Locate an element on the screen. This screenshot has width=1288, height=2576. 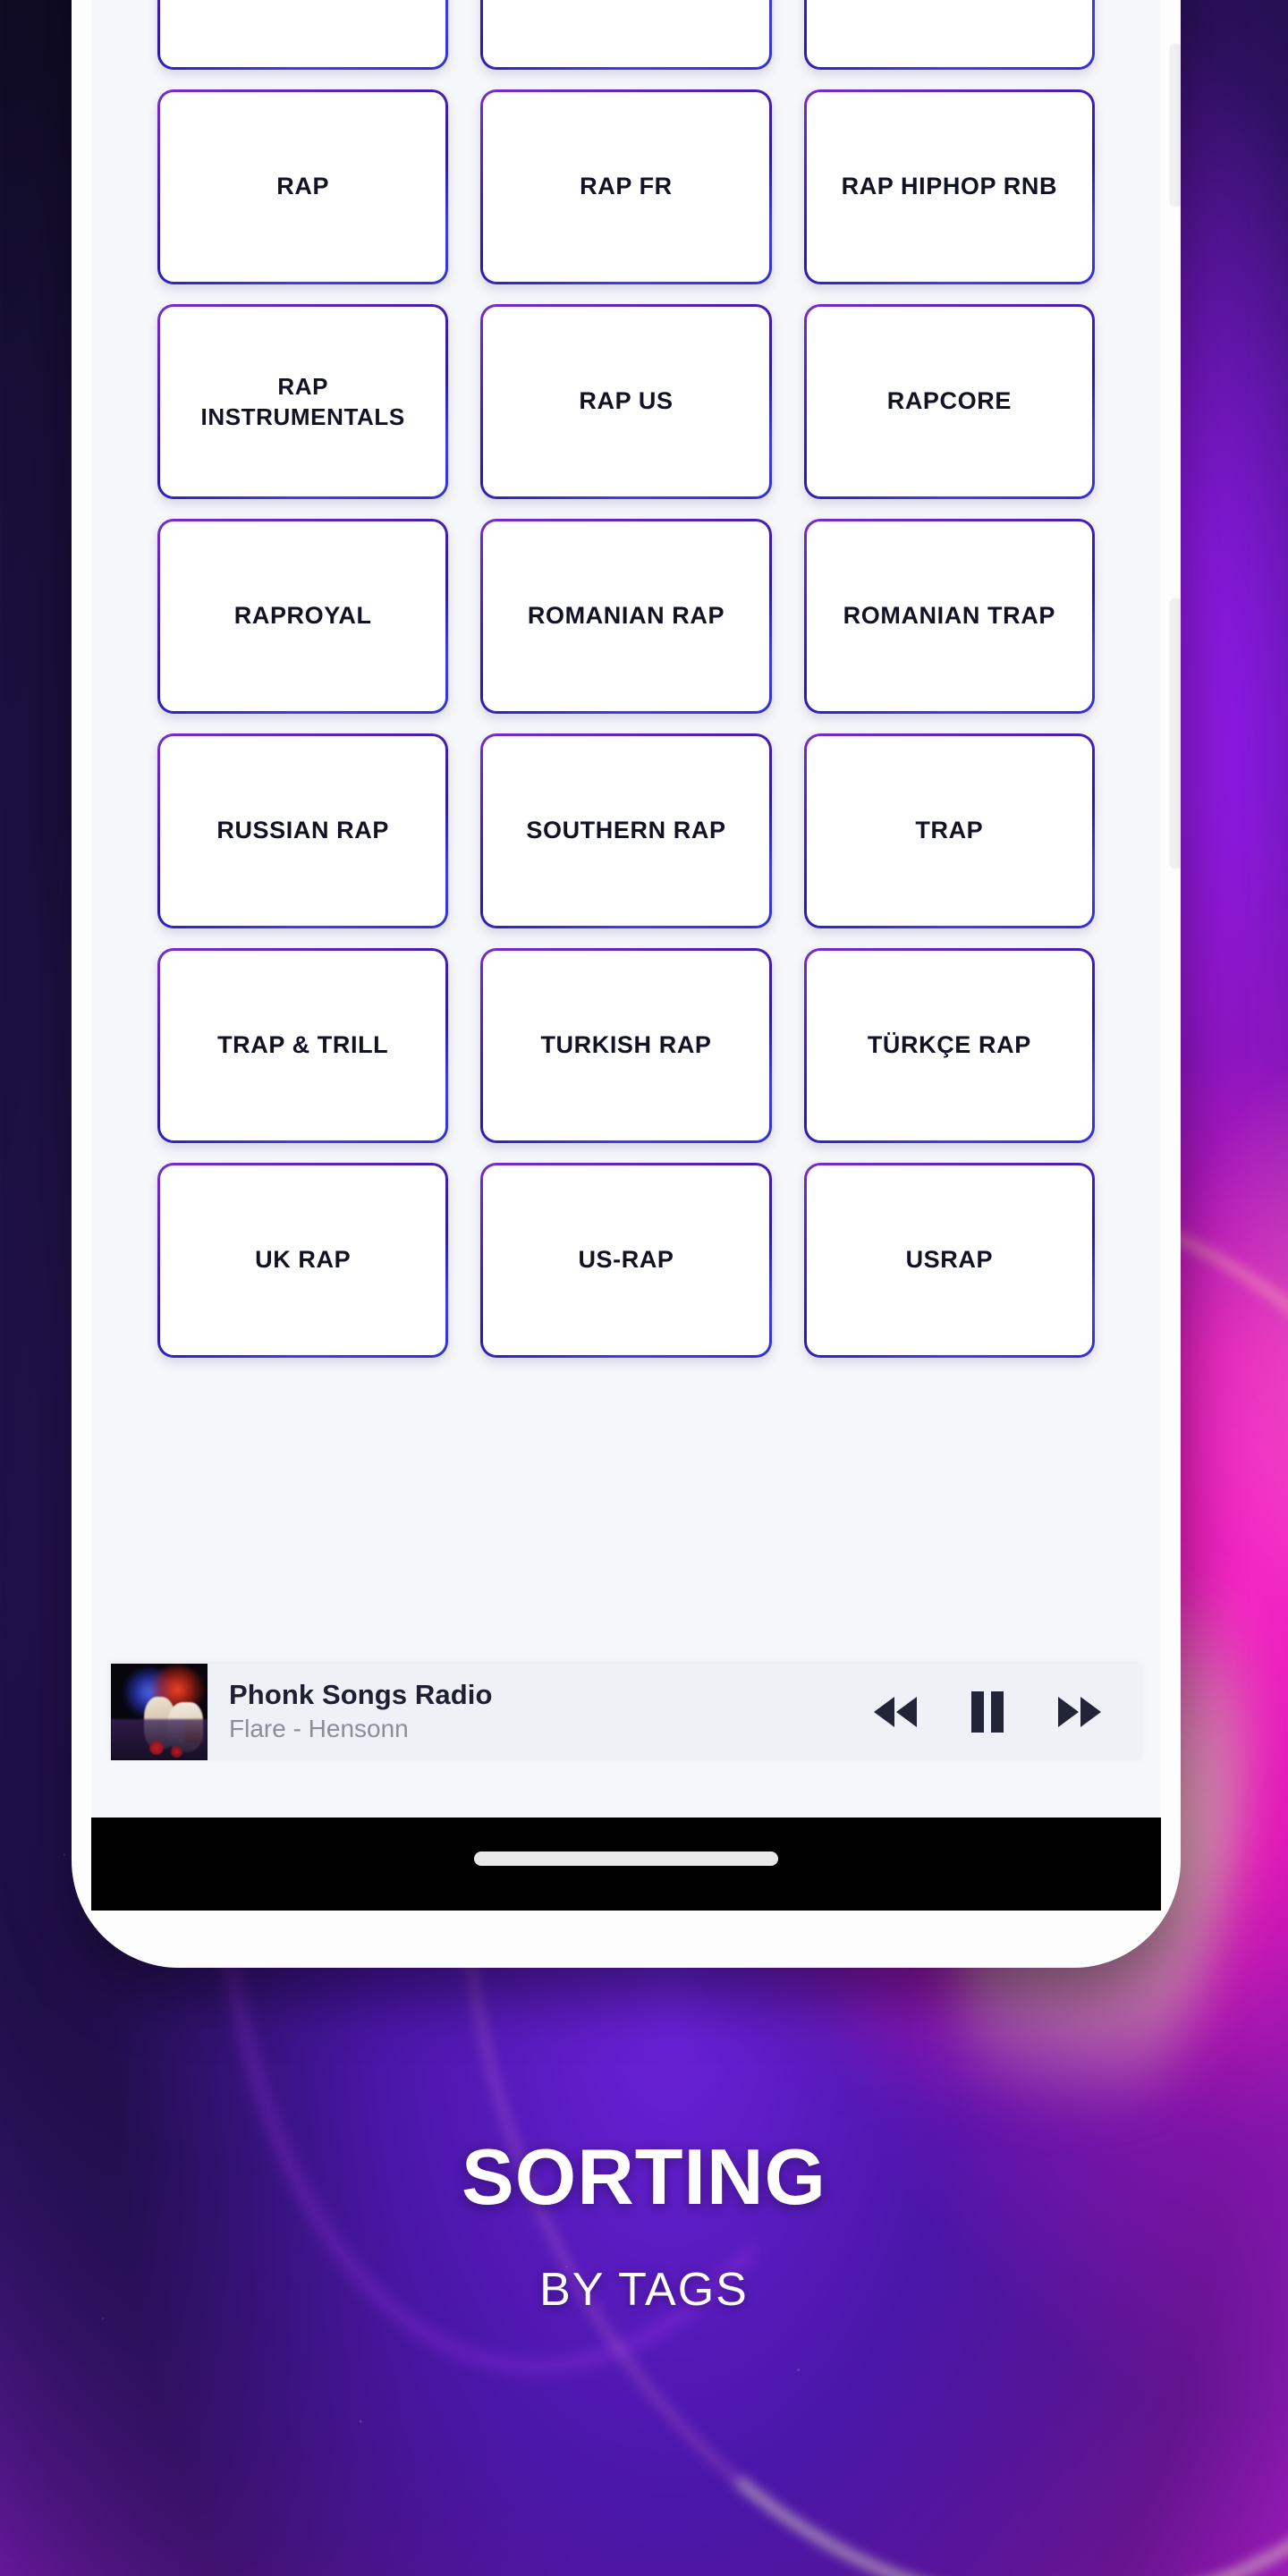
tag-label: UK RAP is located at coordinates (303, 1260).